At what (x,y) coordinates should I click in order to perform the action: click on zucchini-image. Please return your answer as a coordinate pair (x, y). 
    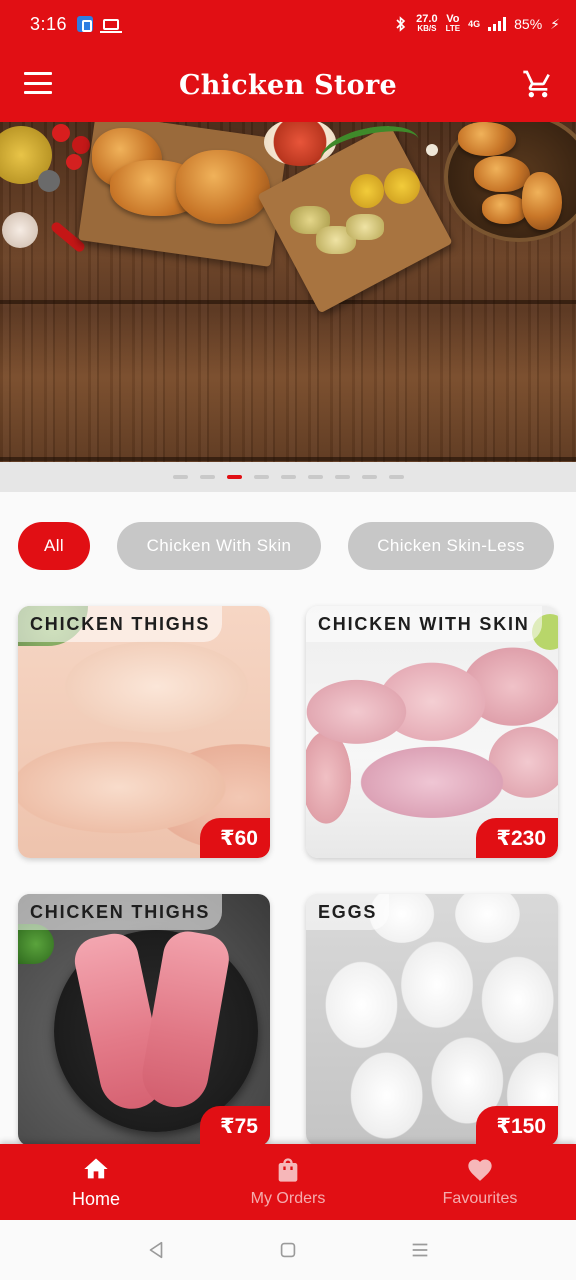
    Looking at the image, I should click on (365, 227).